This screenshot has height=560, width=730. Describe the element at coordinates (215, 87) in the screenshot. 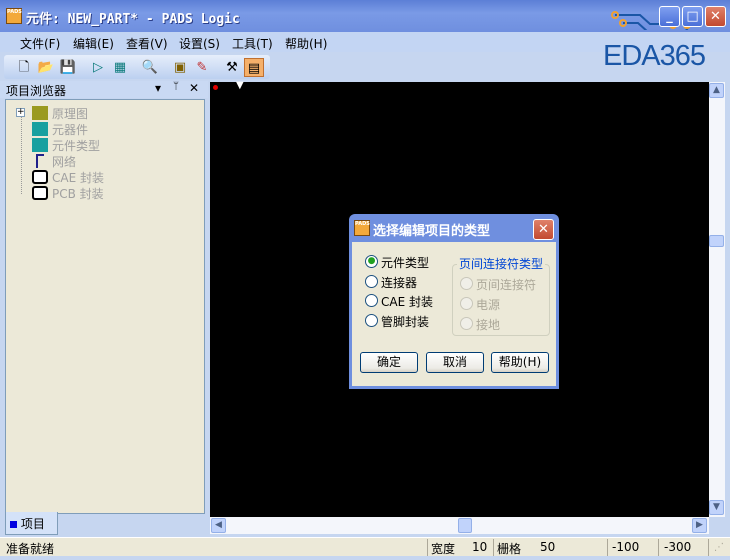

I see `origin-marker` at that location.